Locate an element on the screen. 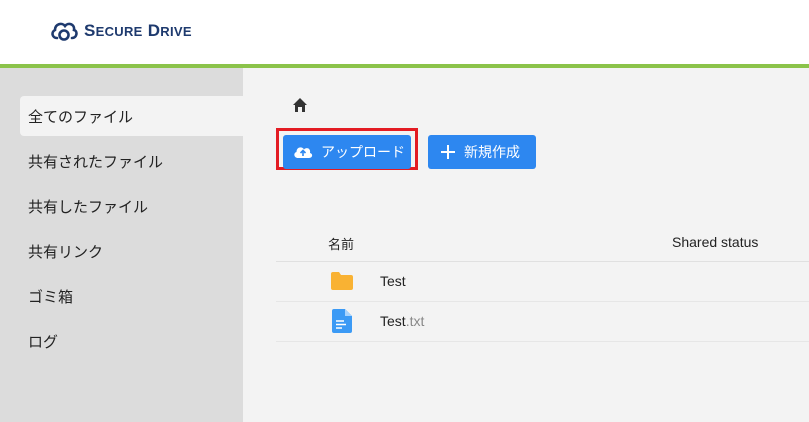 The height and width of the screenshot is (422, 809). cloud-upload-icon is located at coordinates (303, 152).